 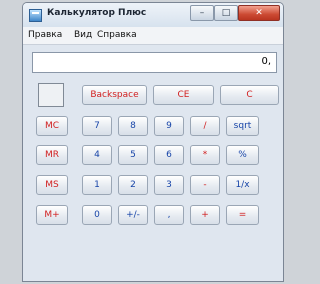 What do you see at coordinates (153, 15) in the screenshot?
I see `title-bar: Калькулятор Плюс – □ ✕` at bounding box center [153, 15].